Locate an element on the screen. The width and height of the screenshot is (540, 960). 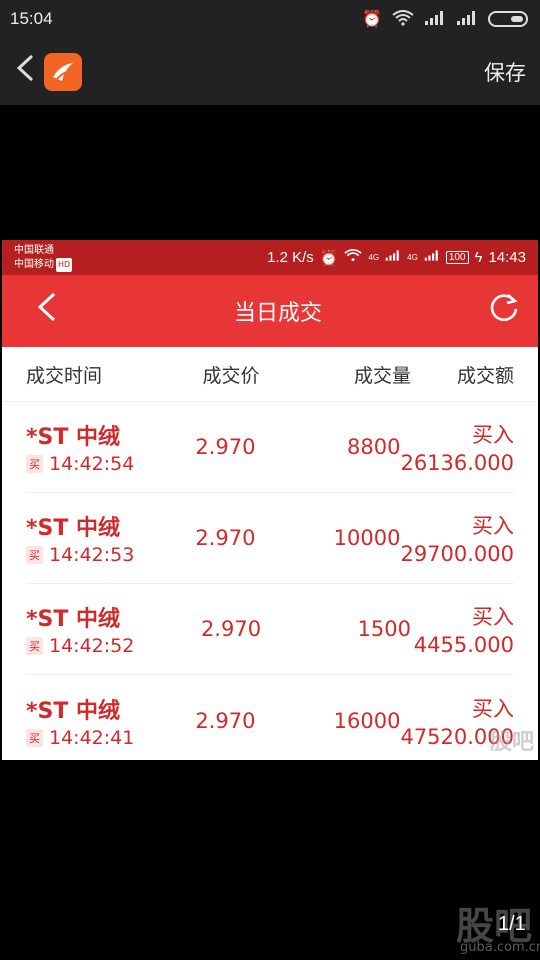
table-row: *ST 中绒 买 14:42:52 2.970 1500 买入 4455.000 is located at coordinates (270, 629).